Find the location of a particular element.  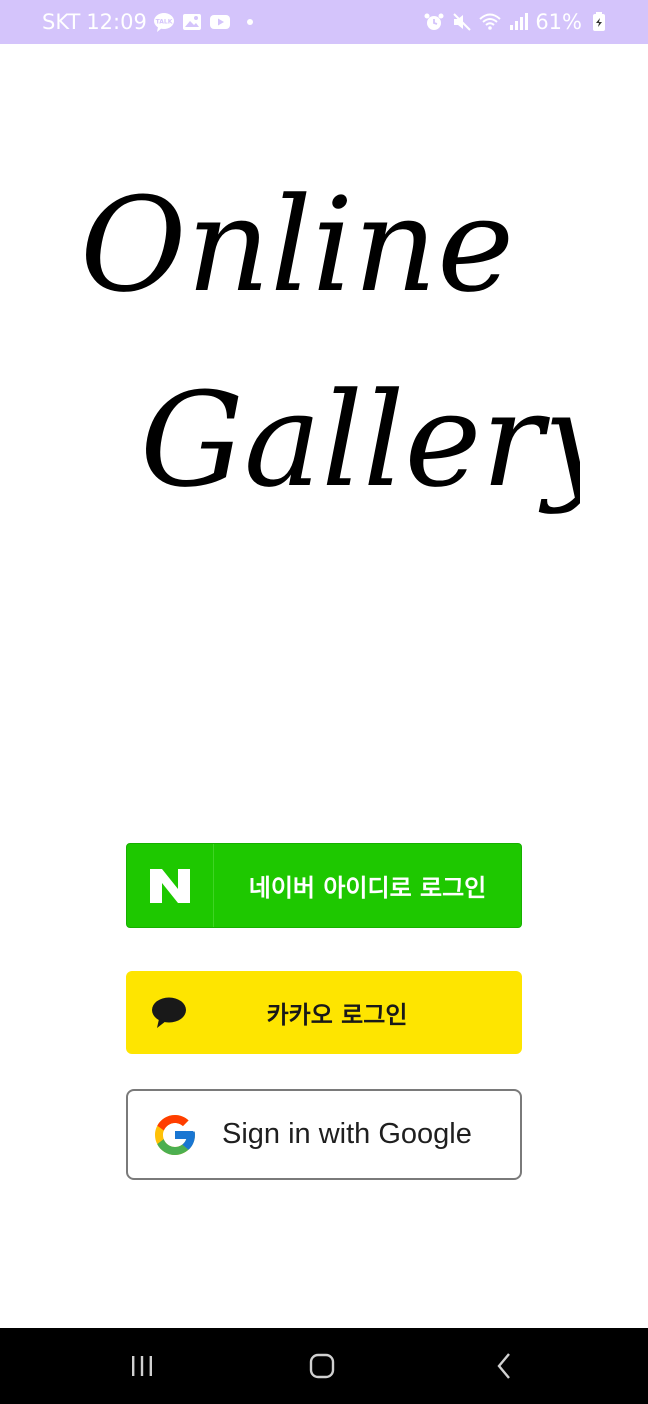

notification-dot is located at coordinates (249, 22).